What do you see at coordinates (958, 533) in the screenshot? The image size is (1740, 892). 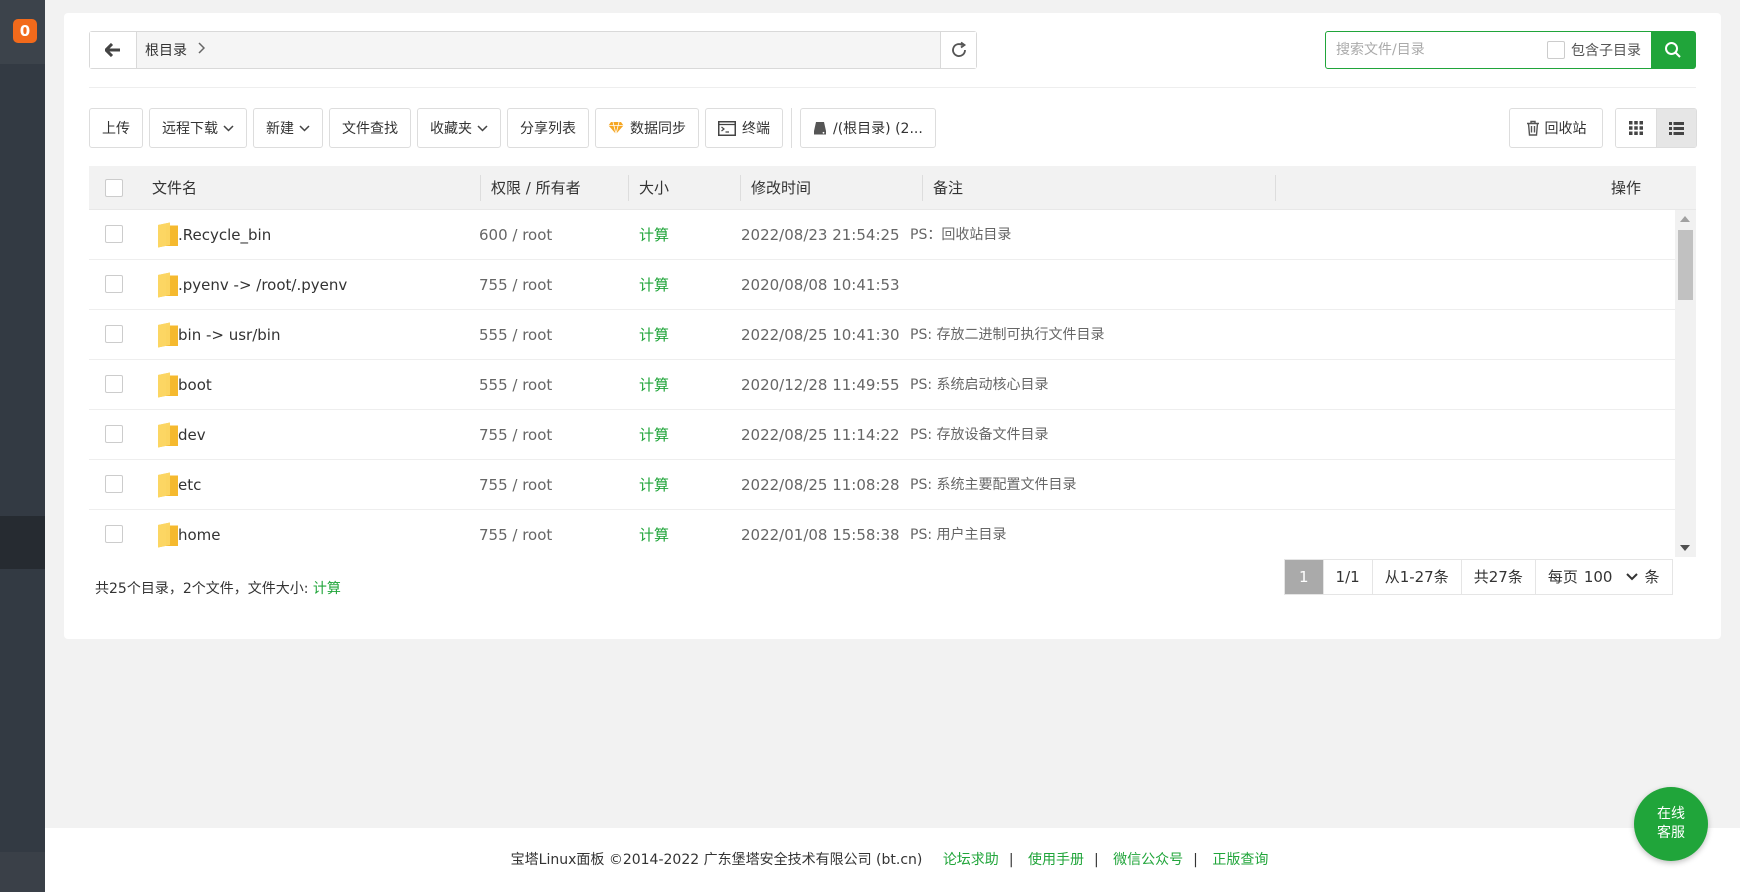 I see `file-note: PS: 用户主目录` at bounding box center [958, 533].